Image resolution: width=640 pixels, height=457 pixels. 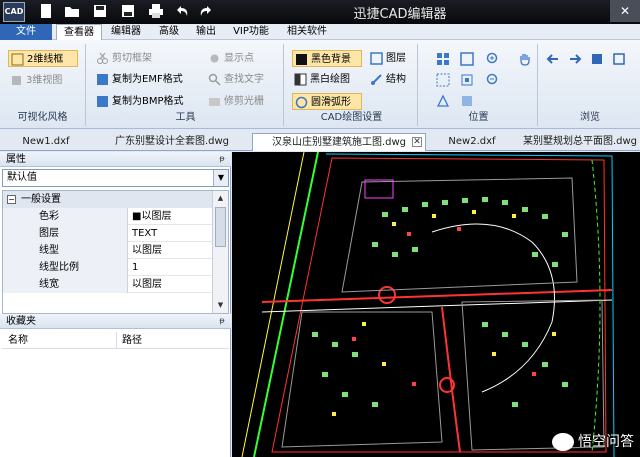 I want to click on copy-bmp-button: 复制为BMP格式, so click(x=147, y=101).